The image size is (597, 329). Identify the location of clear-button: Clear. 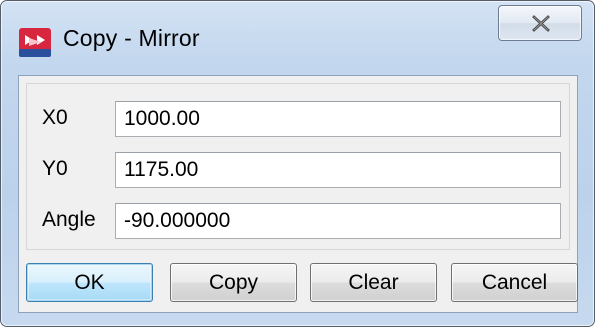
(373, 282).